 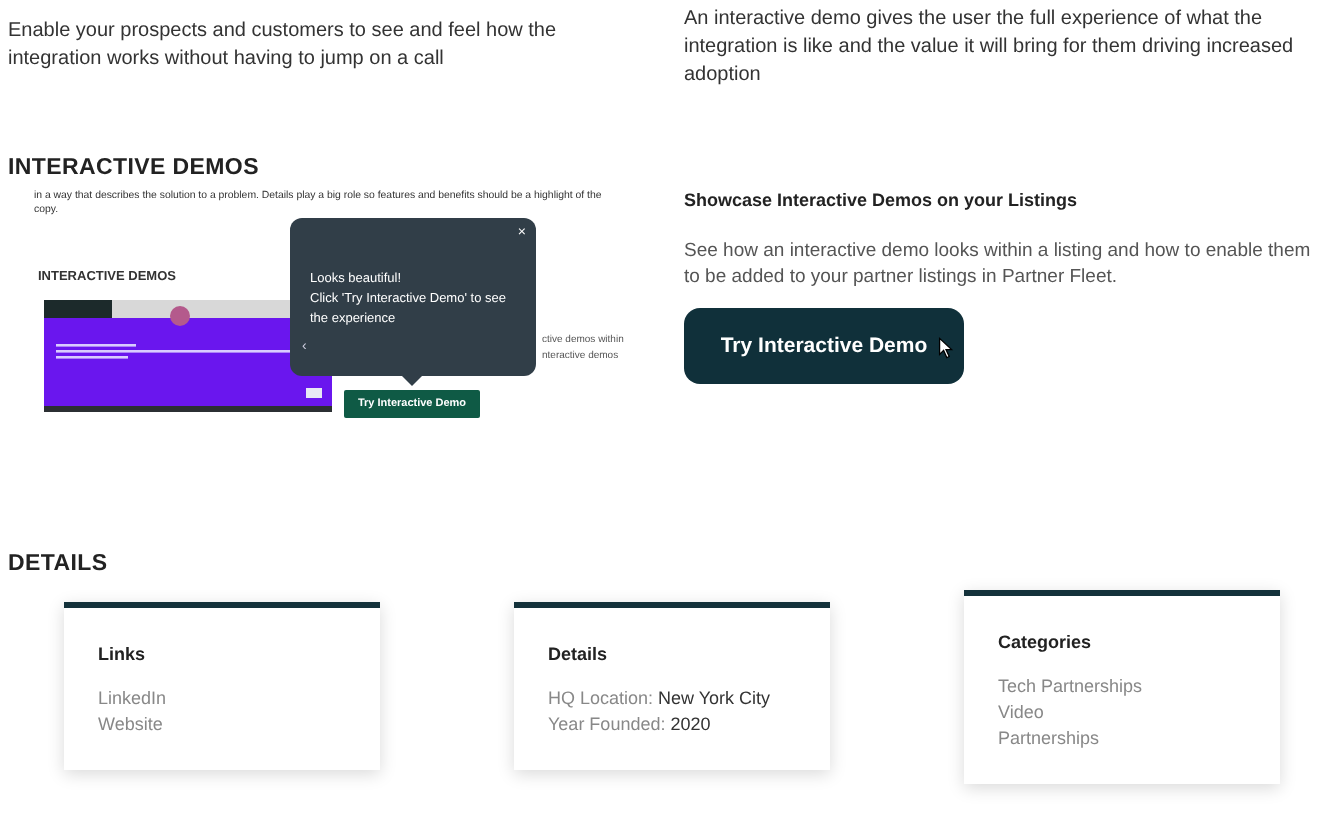 I want to click on intro-text: An interactive demo gives the user the full experience of what the integration is like and the value it will bring for them driving increased adoption, so click(x=989, y=48).